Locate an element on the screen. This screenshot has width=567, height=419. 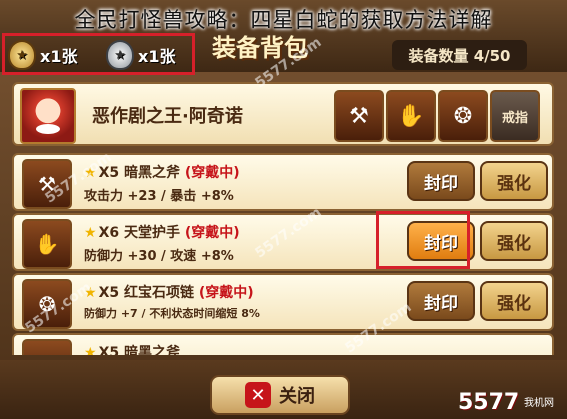
item-stats: 攻击力 +23 / 暴击 +8% is located at coordinates (159, 196).